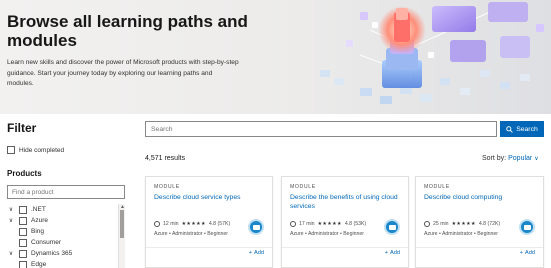  Describe the element at coordinates (481, 198) in the screenshot. I see `card-title-link: Describe cloud computing` at that location.